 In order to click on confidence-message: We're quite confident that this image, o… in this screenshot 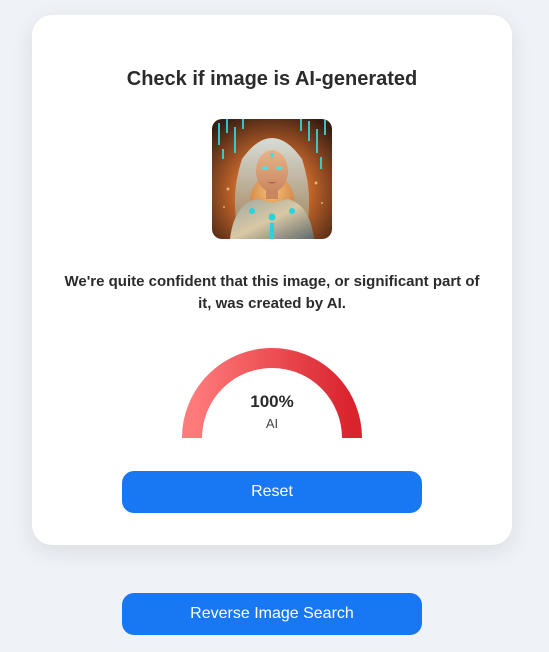, I will do `click(272, 292)`.